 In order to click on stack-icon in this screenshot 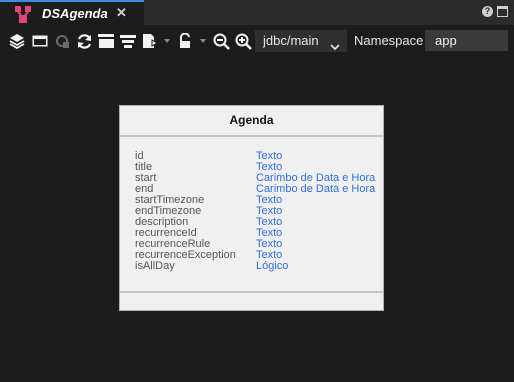, I will do `click(106, 41)`.